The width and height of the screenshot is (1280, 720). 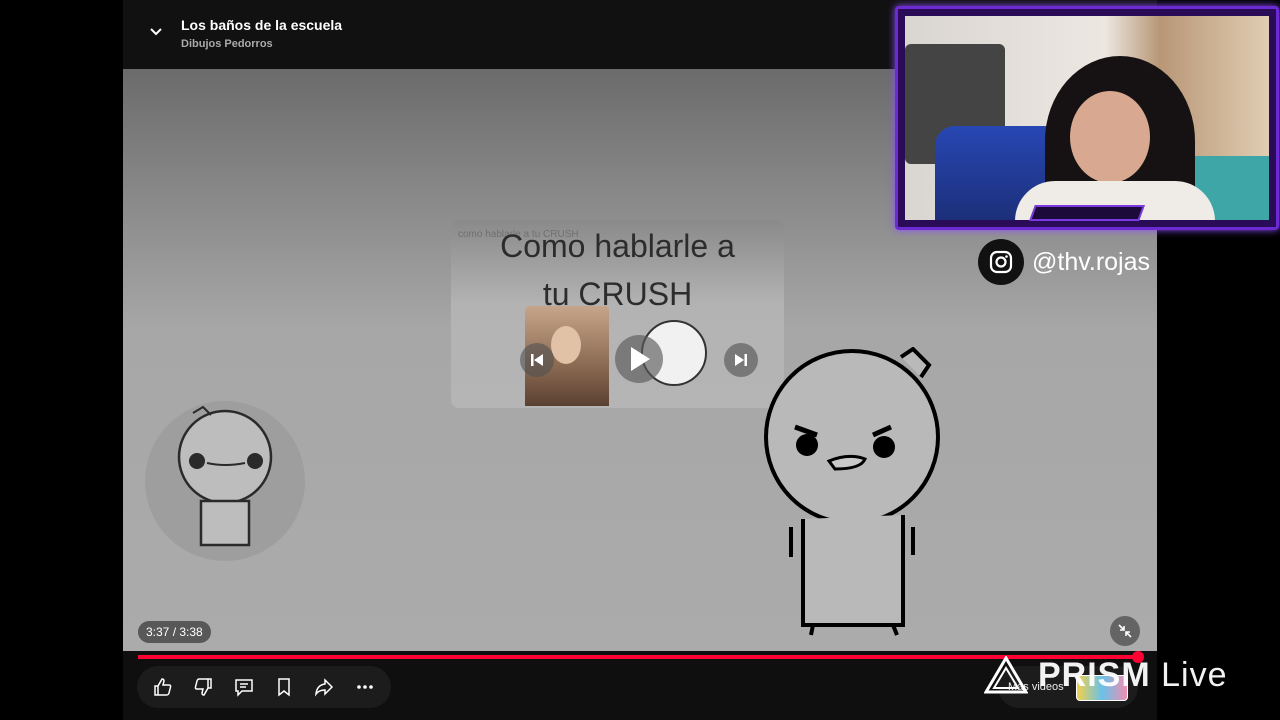 I want to click on play-button, so click(x=639, y=359).